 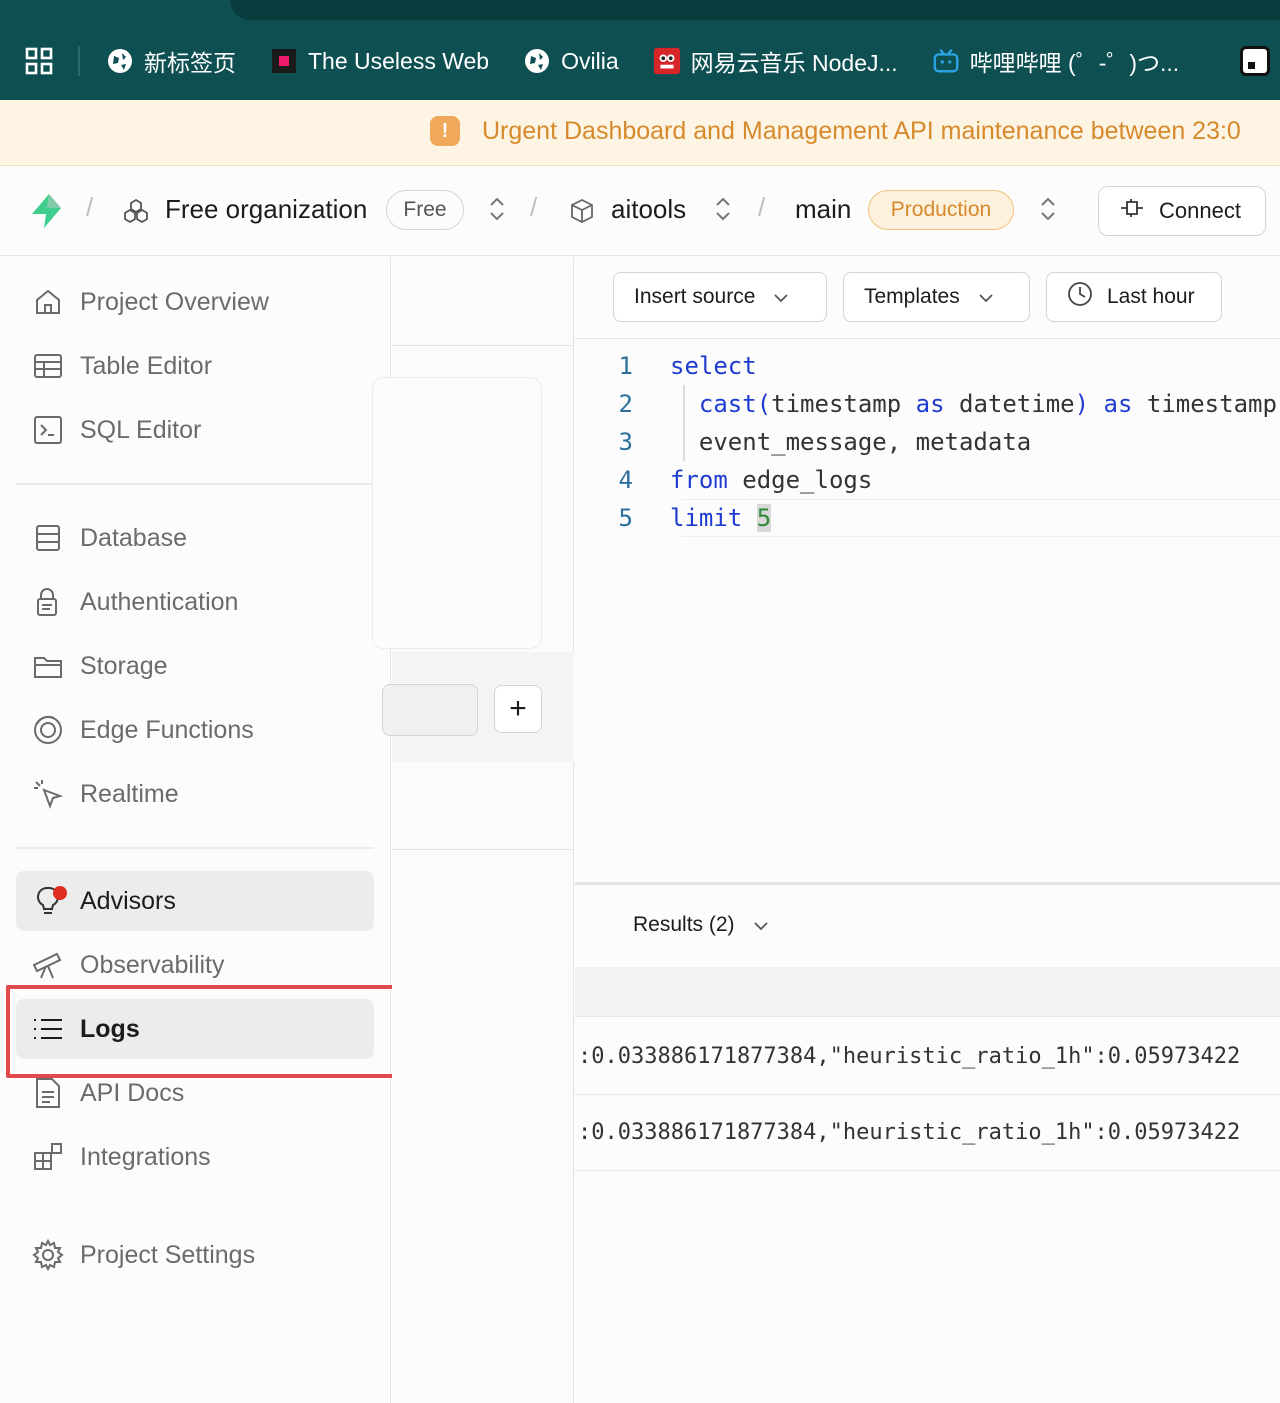 I want to click on sidebar-item-database: Database, so click(x=195, y=538).